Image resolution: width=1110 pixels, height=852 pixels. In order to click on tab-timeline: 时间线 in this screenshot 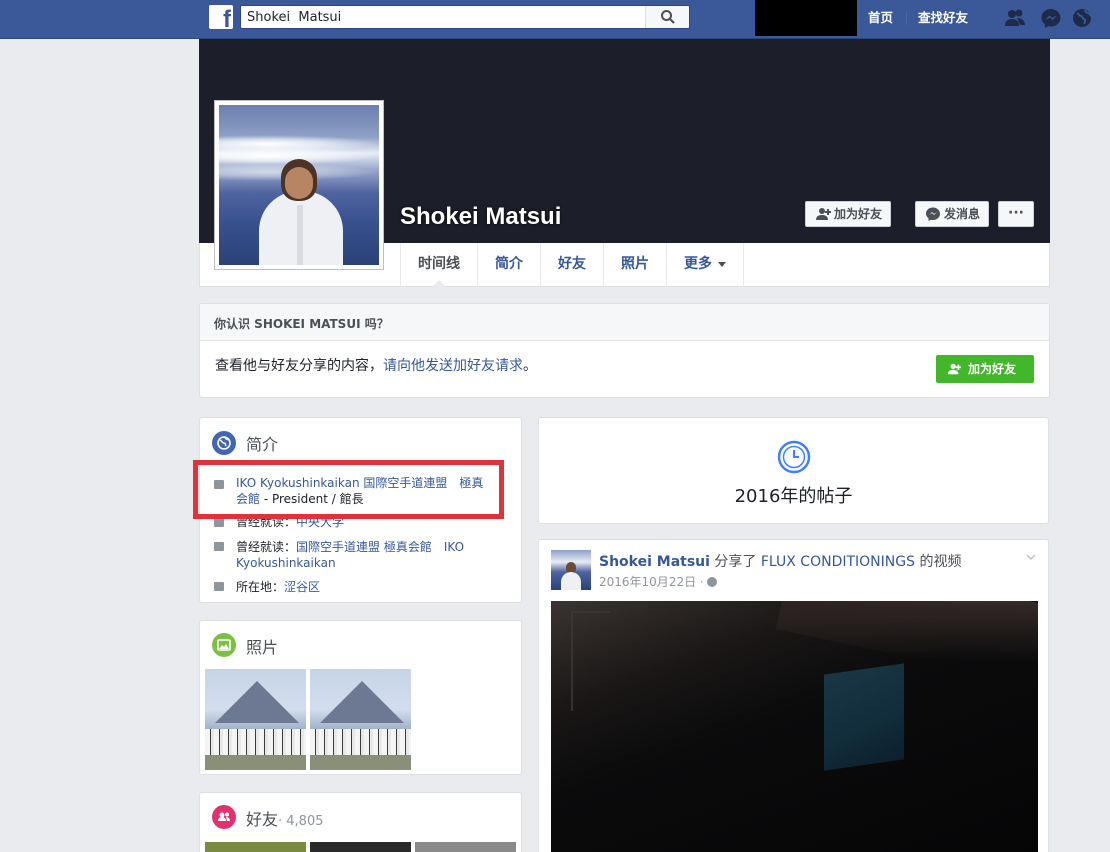, I will do `click(439, 265)`.